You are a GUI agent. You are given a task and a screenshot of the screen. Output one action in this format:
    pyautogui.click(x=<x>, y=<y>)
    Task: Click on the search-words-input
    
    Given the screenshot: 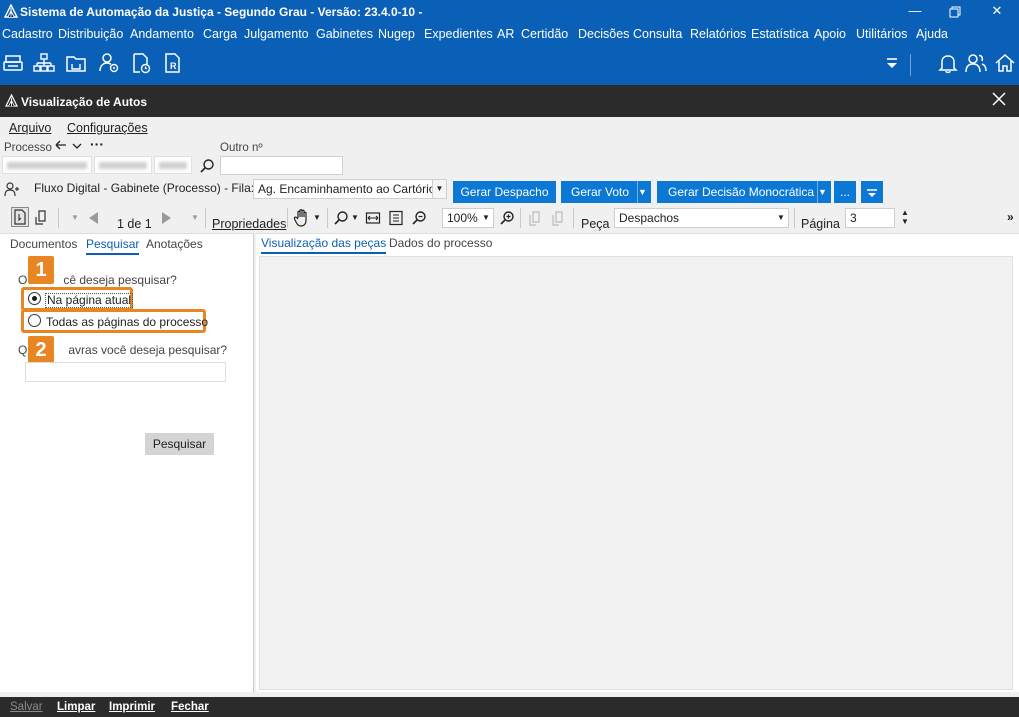 What is the action you would take?
    pyautogui.click(x=125, y=372)
    